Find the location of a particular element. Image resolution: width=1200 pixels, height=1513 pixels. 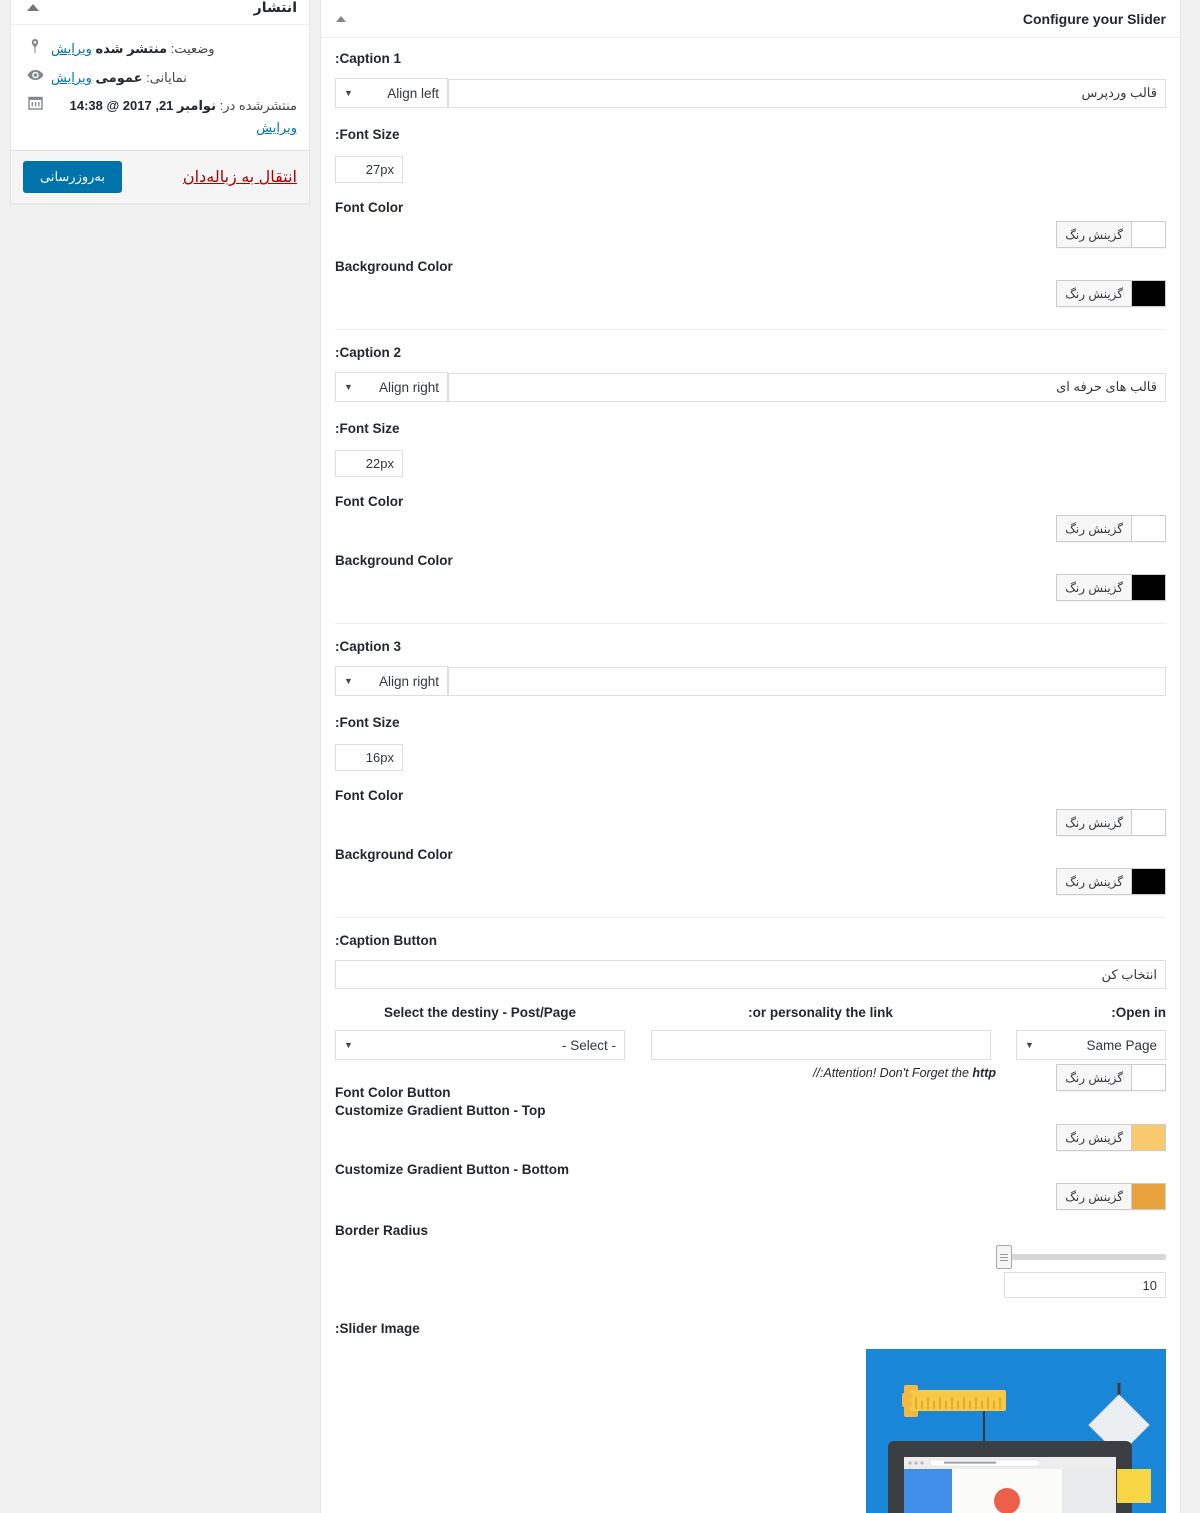

published-value: نوامبر 21, 2017 @ 14:38 is located at coordinates (142, 106).